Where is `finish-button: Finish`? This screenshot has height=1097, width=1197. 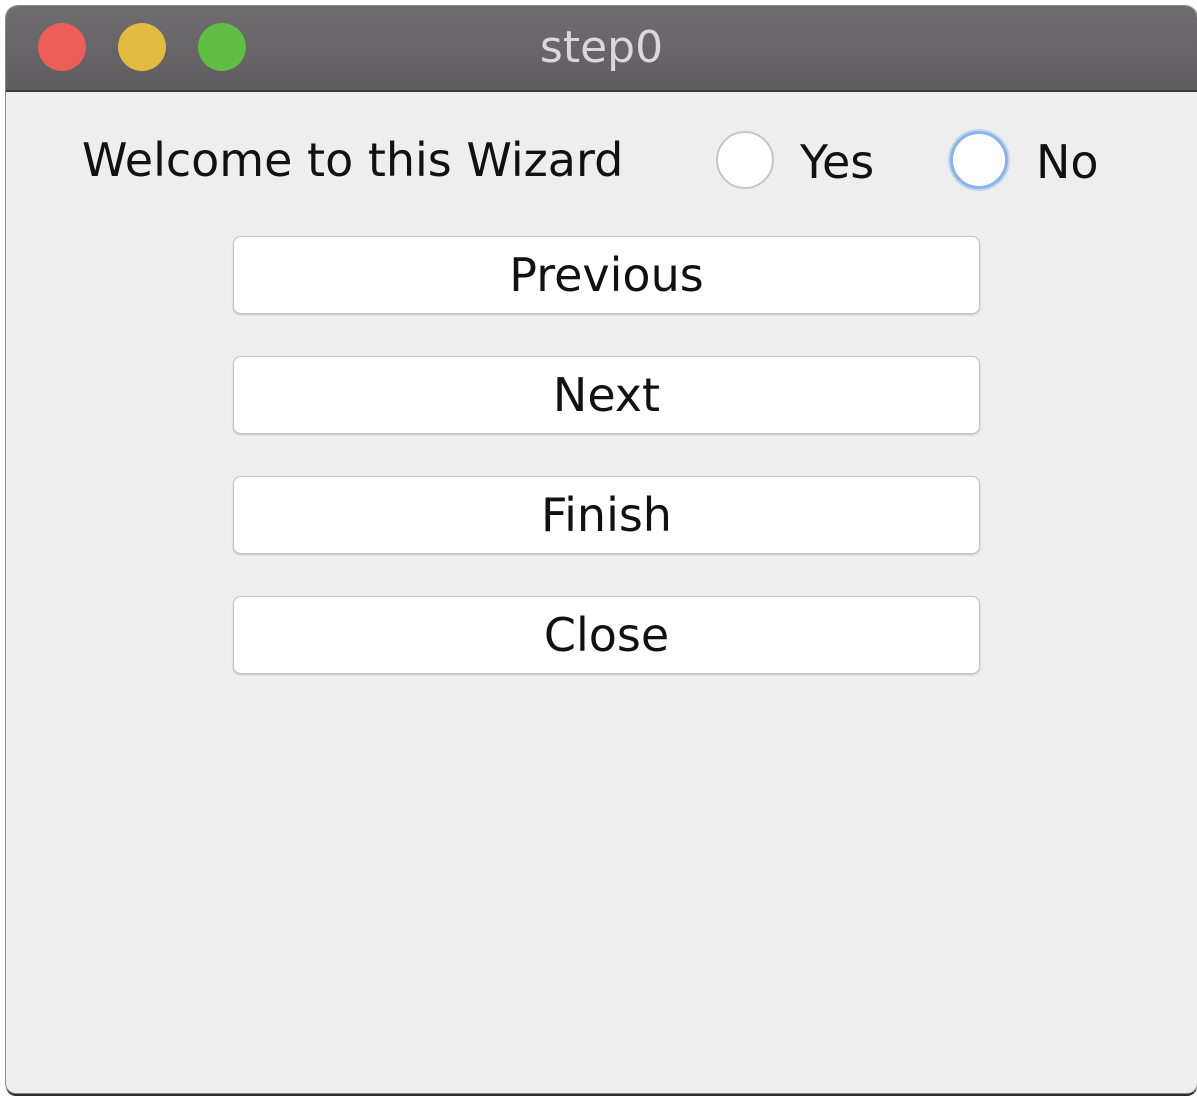 finish-button: Finish is located at coordinates (606, 515).